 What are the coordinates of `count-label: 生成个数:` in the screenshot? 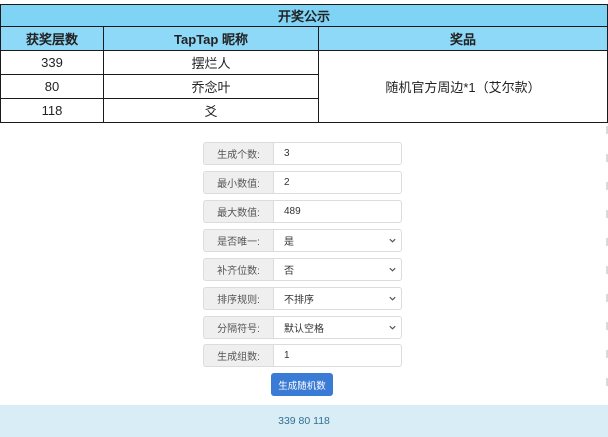 It's located at (238, 153).